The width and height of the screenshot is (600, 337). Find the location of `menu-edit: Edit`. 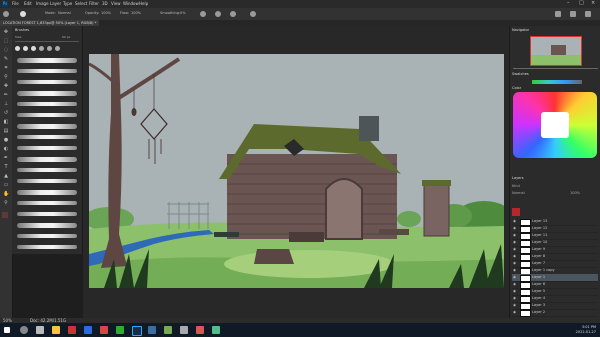

menu-edit: Edit is located at coordinates (28, 3).